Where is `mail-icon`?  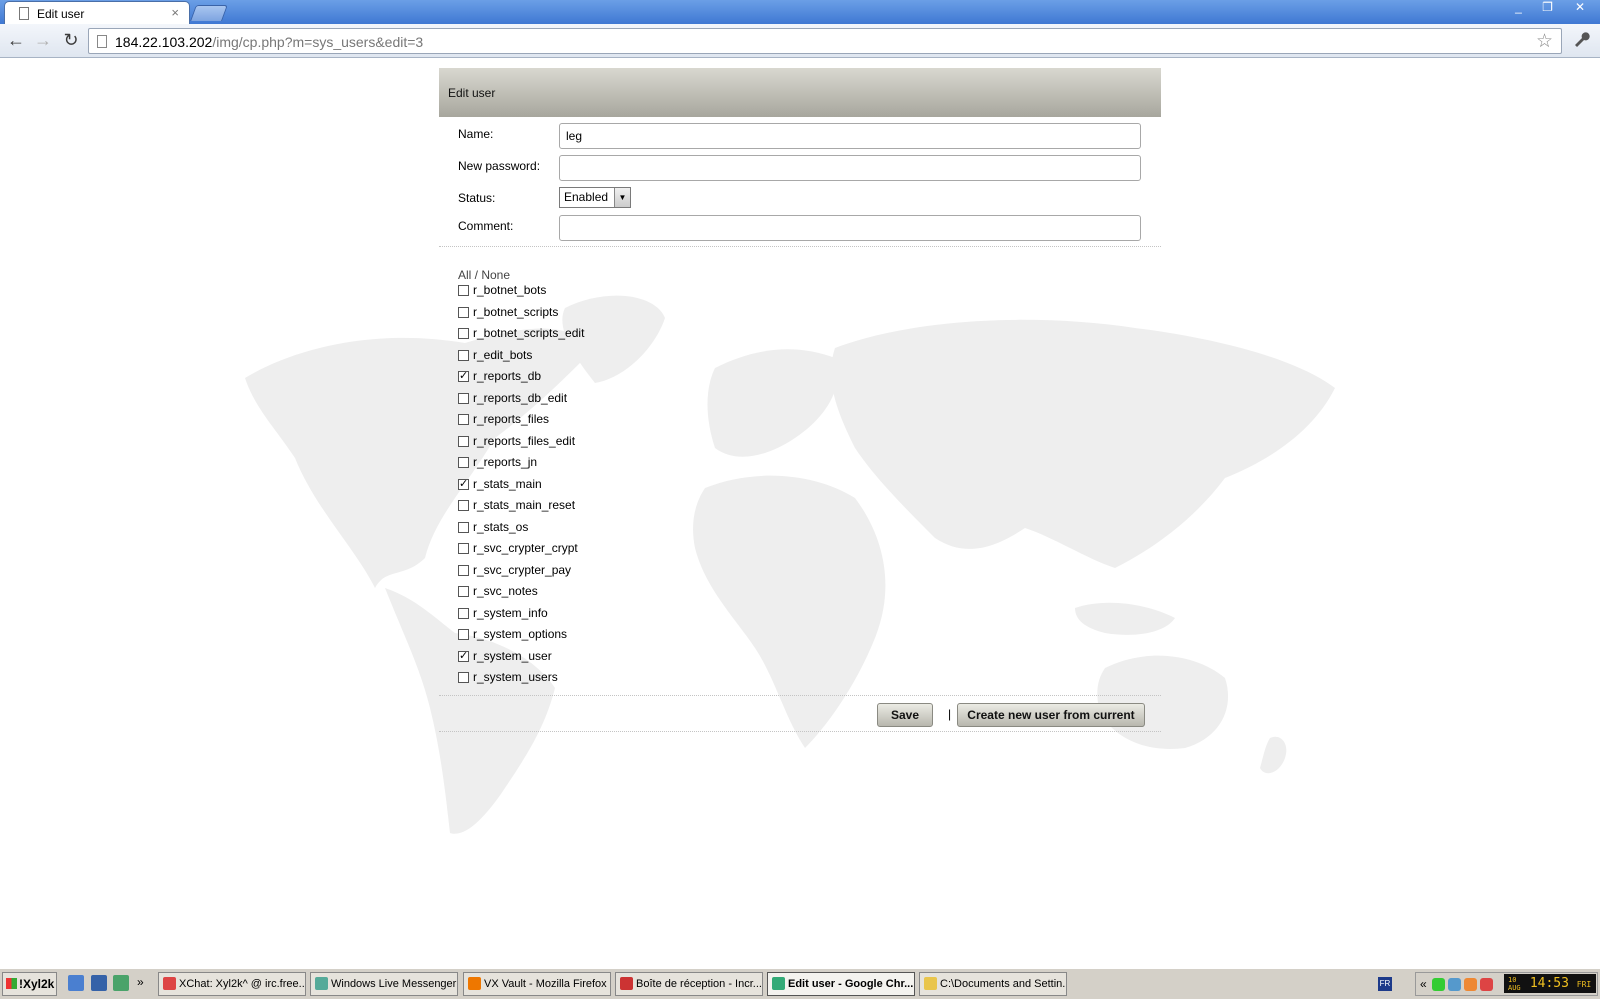
mail-icon is located at coordinates (626, 983).